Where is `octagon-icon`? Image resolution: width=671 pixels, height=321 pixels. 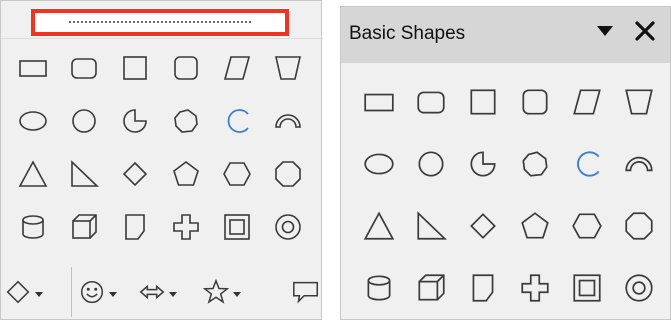 octagon-icon is located at coordinates (639, 228).